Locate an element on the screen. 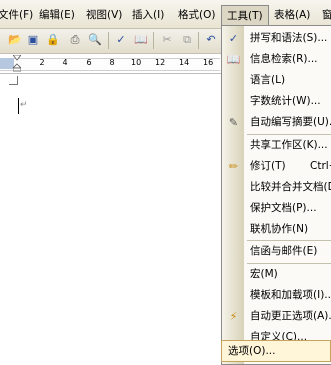 This screenshot has width=331, height=365. ruler-tick: 2 is located at coordinates (42, 62).